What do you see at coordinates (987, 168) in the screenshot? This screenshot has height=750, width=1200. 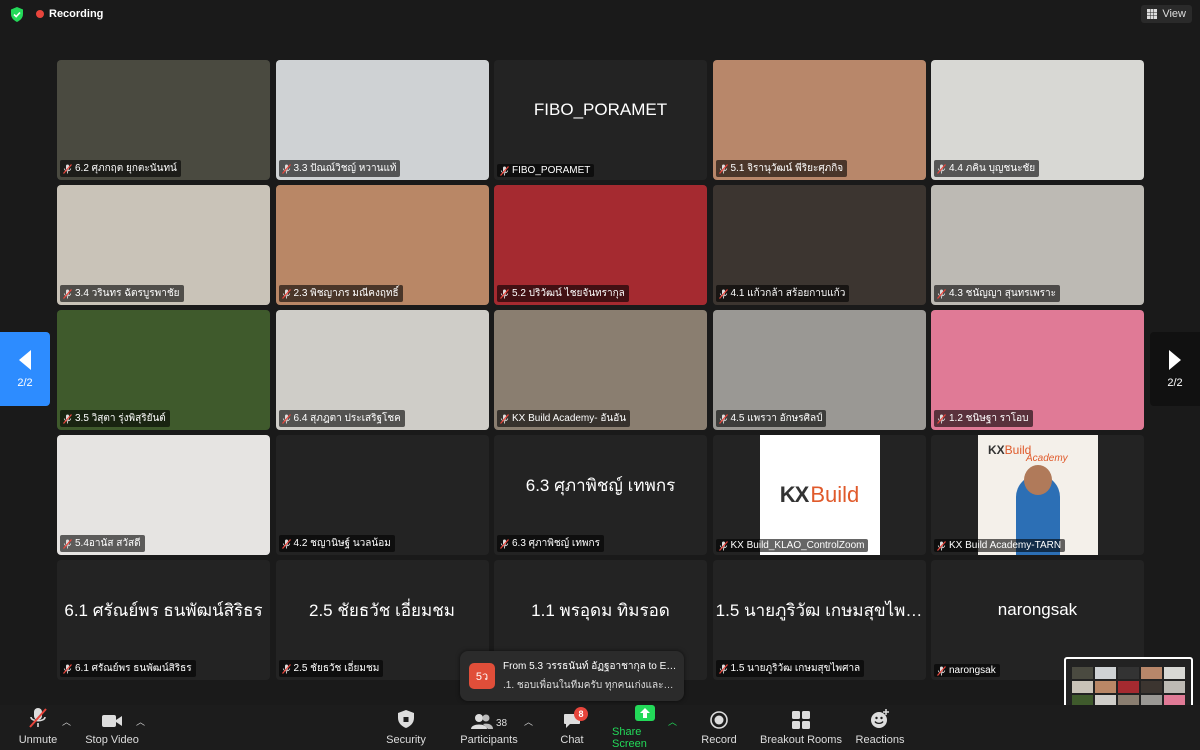 I see `participant-name-tag: 4.4 ภคิน บุญชนะชัย` at bounding box center [987, 168].